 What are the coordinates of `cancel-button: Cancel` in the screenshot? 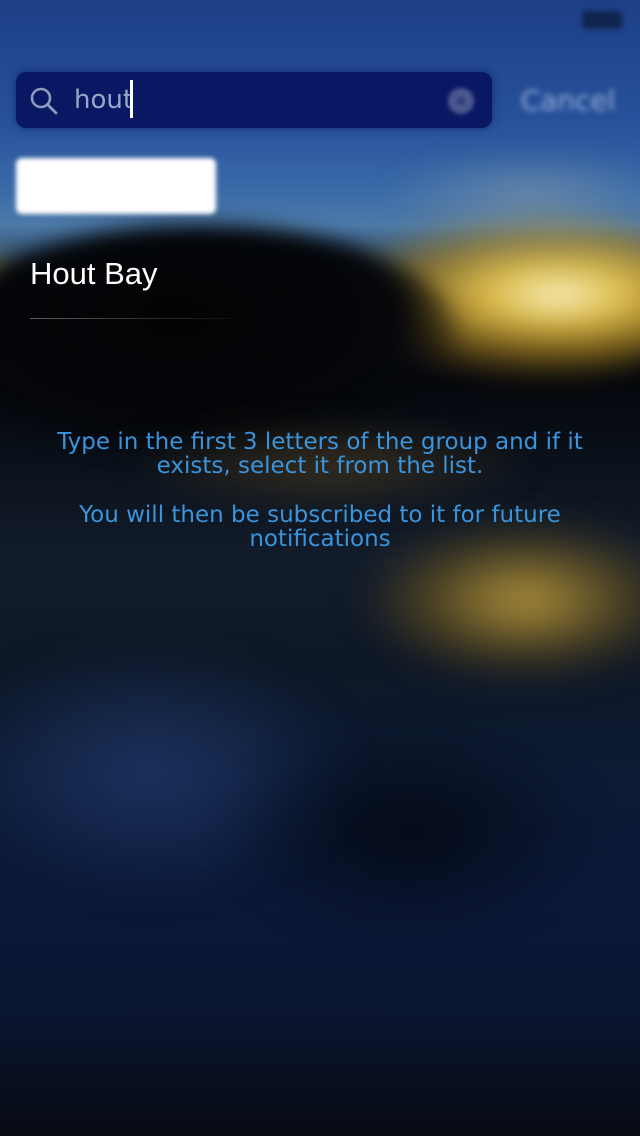 It's located at (568, 100).